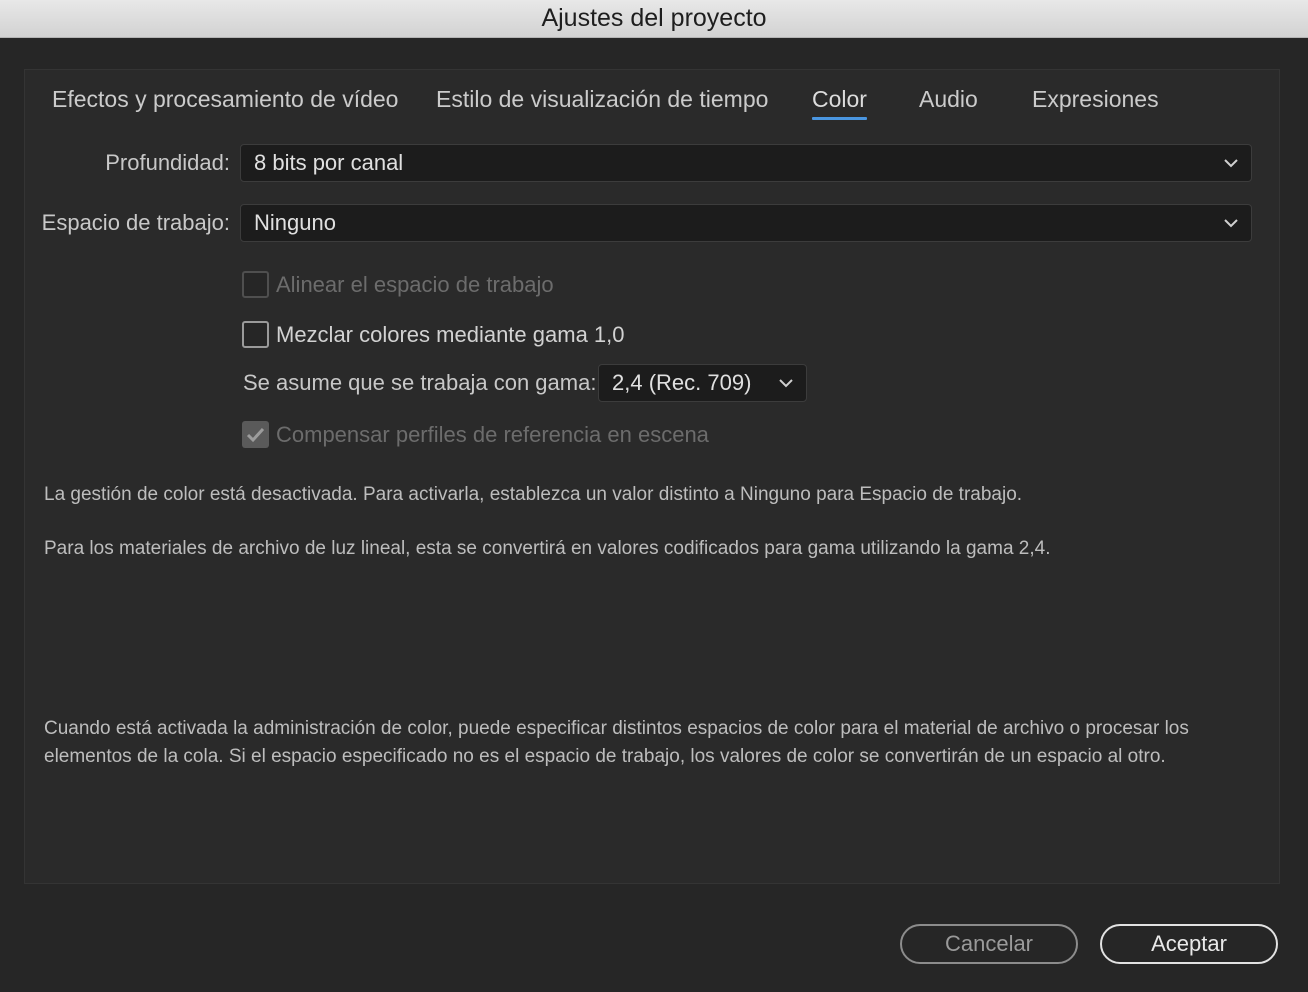 This screenshot has width=1308, height=992. I want to click on check-icon, so click(255, 435).